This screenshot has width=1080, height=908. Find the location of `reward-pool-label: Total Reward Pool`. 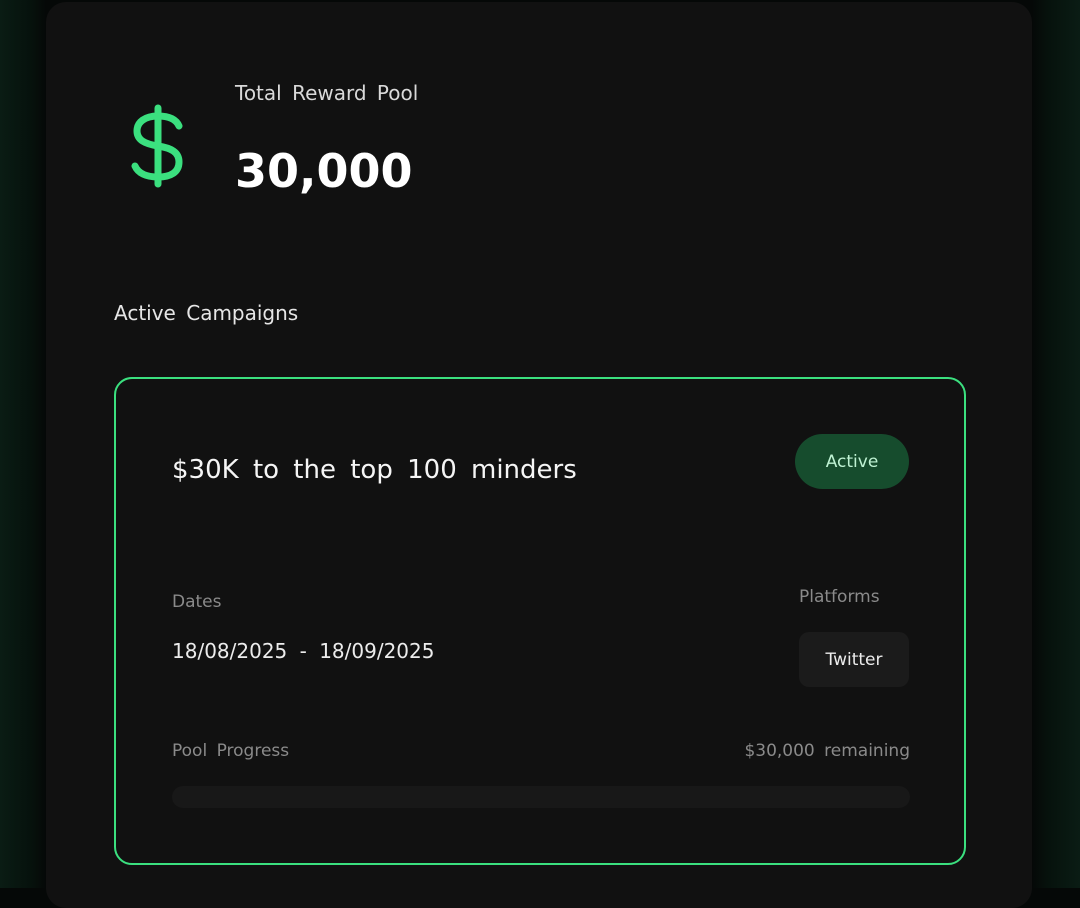

reward-pool-label: Total Reward Pool is located at coordinates (327, 93).